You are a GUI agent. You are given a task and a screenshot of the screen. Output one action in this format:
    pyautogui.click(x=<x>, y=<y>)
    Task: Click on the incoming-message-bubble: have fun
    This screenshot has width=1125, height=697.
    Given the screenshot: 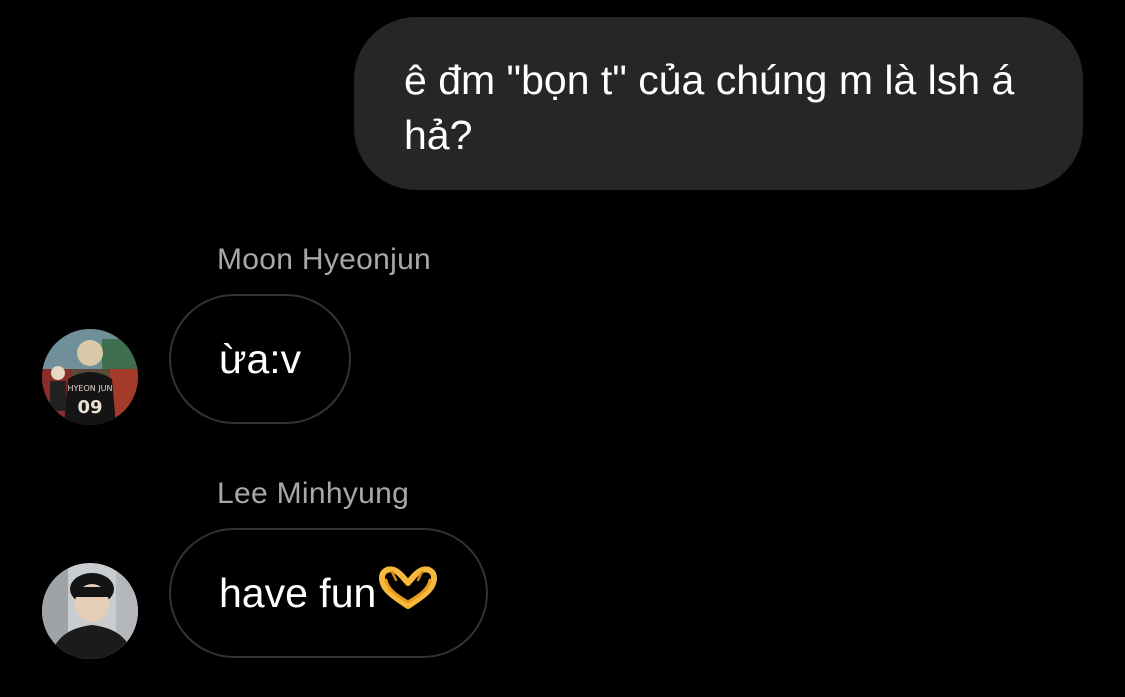 What is the action you would take?
    pyautogui.click(x=329, y=593)
    